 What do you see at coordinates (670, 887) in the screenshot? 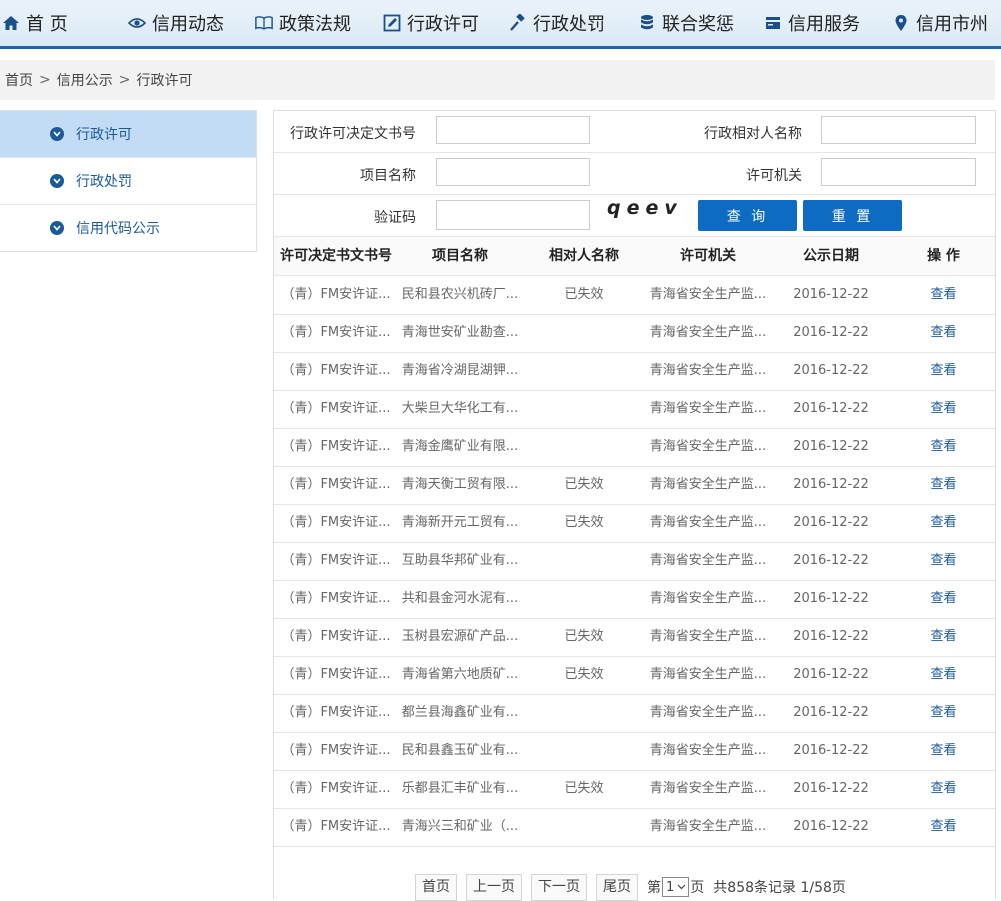
I see `page-select-value: 1` at bounding box center [670, 887].